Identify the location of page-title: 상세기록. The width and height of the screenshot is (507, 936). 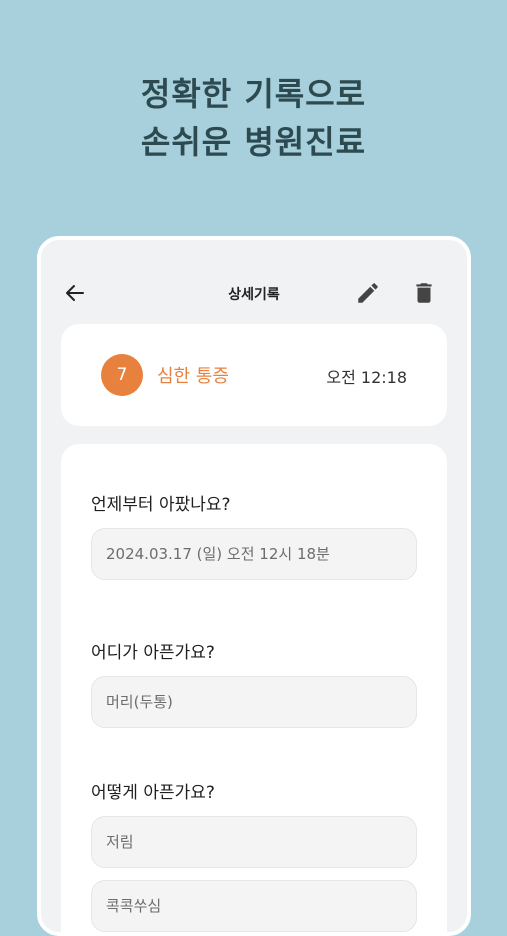
(254, 295).